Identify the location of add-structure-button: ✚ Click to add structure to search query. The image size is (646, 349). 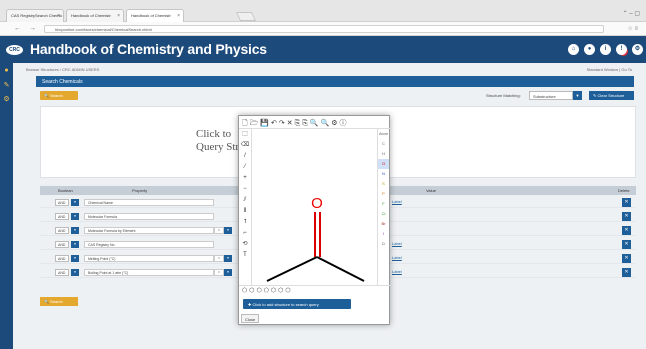
(297, 304).